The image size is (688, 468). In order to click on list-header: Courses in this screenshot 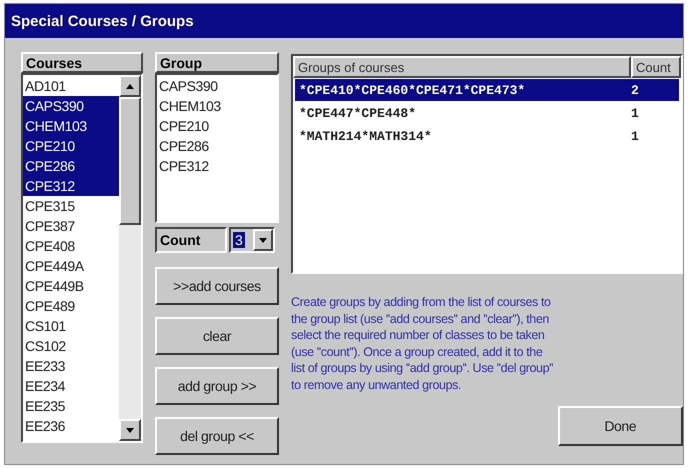, I will do `click(82, 62)`.